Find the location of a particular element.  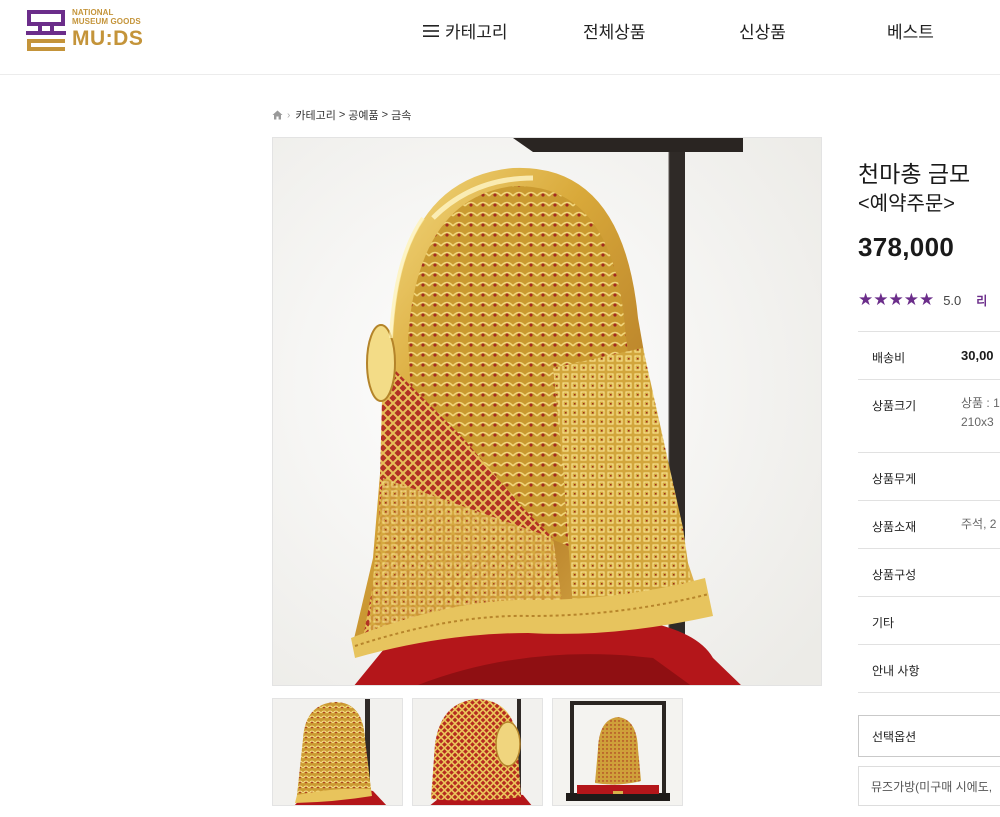

home-icon is located at coordinates (277, 115).